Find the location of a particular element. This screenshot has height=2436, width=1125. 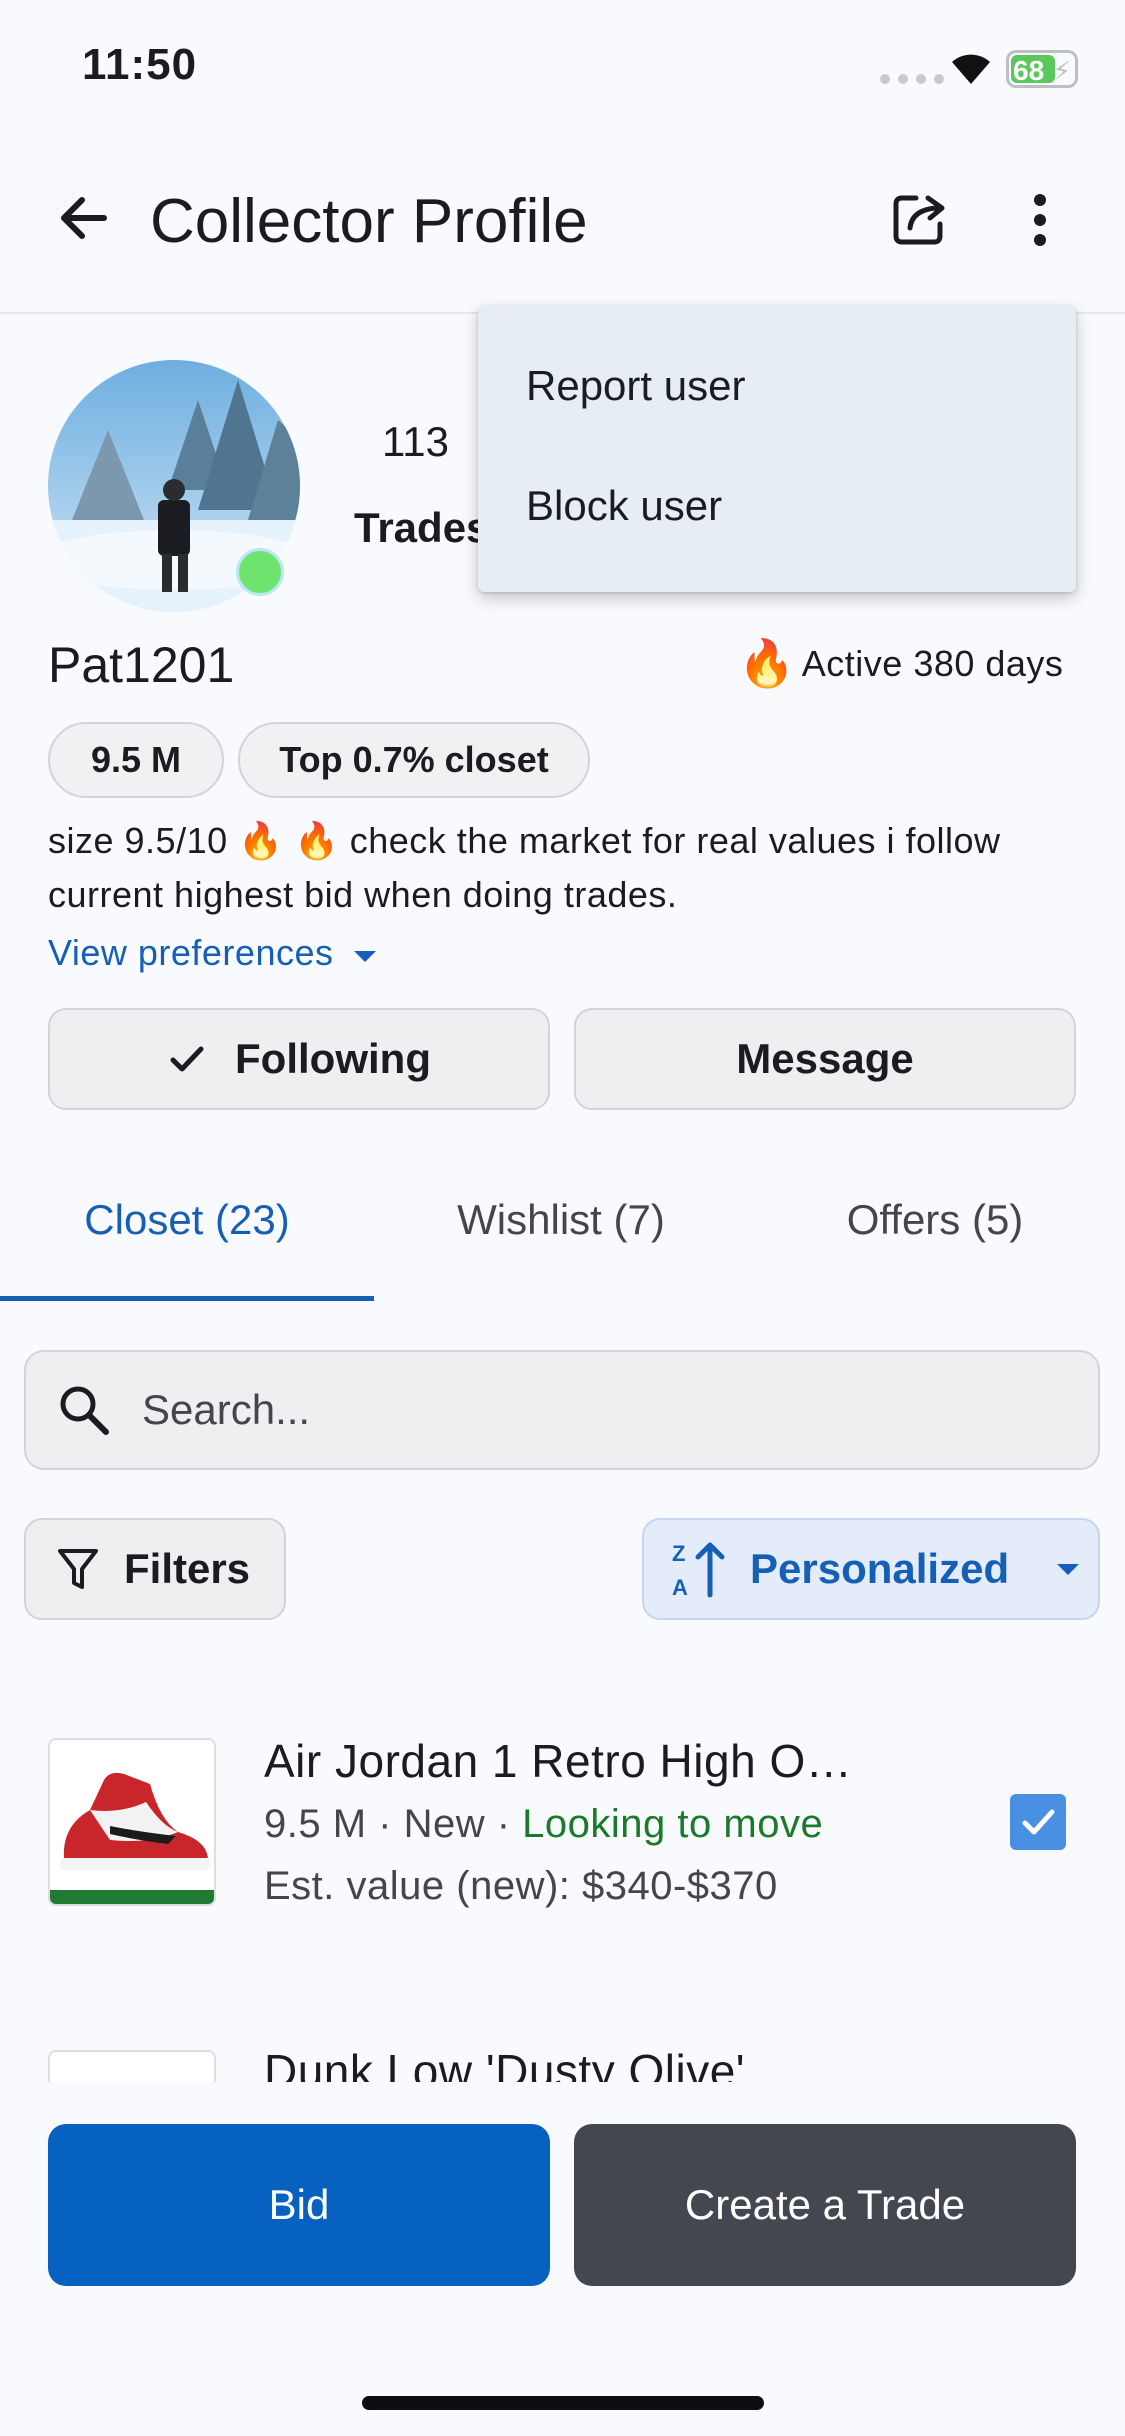

tab-wishlist: Wishlist (7) is located at coordinates (561, 1220).